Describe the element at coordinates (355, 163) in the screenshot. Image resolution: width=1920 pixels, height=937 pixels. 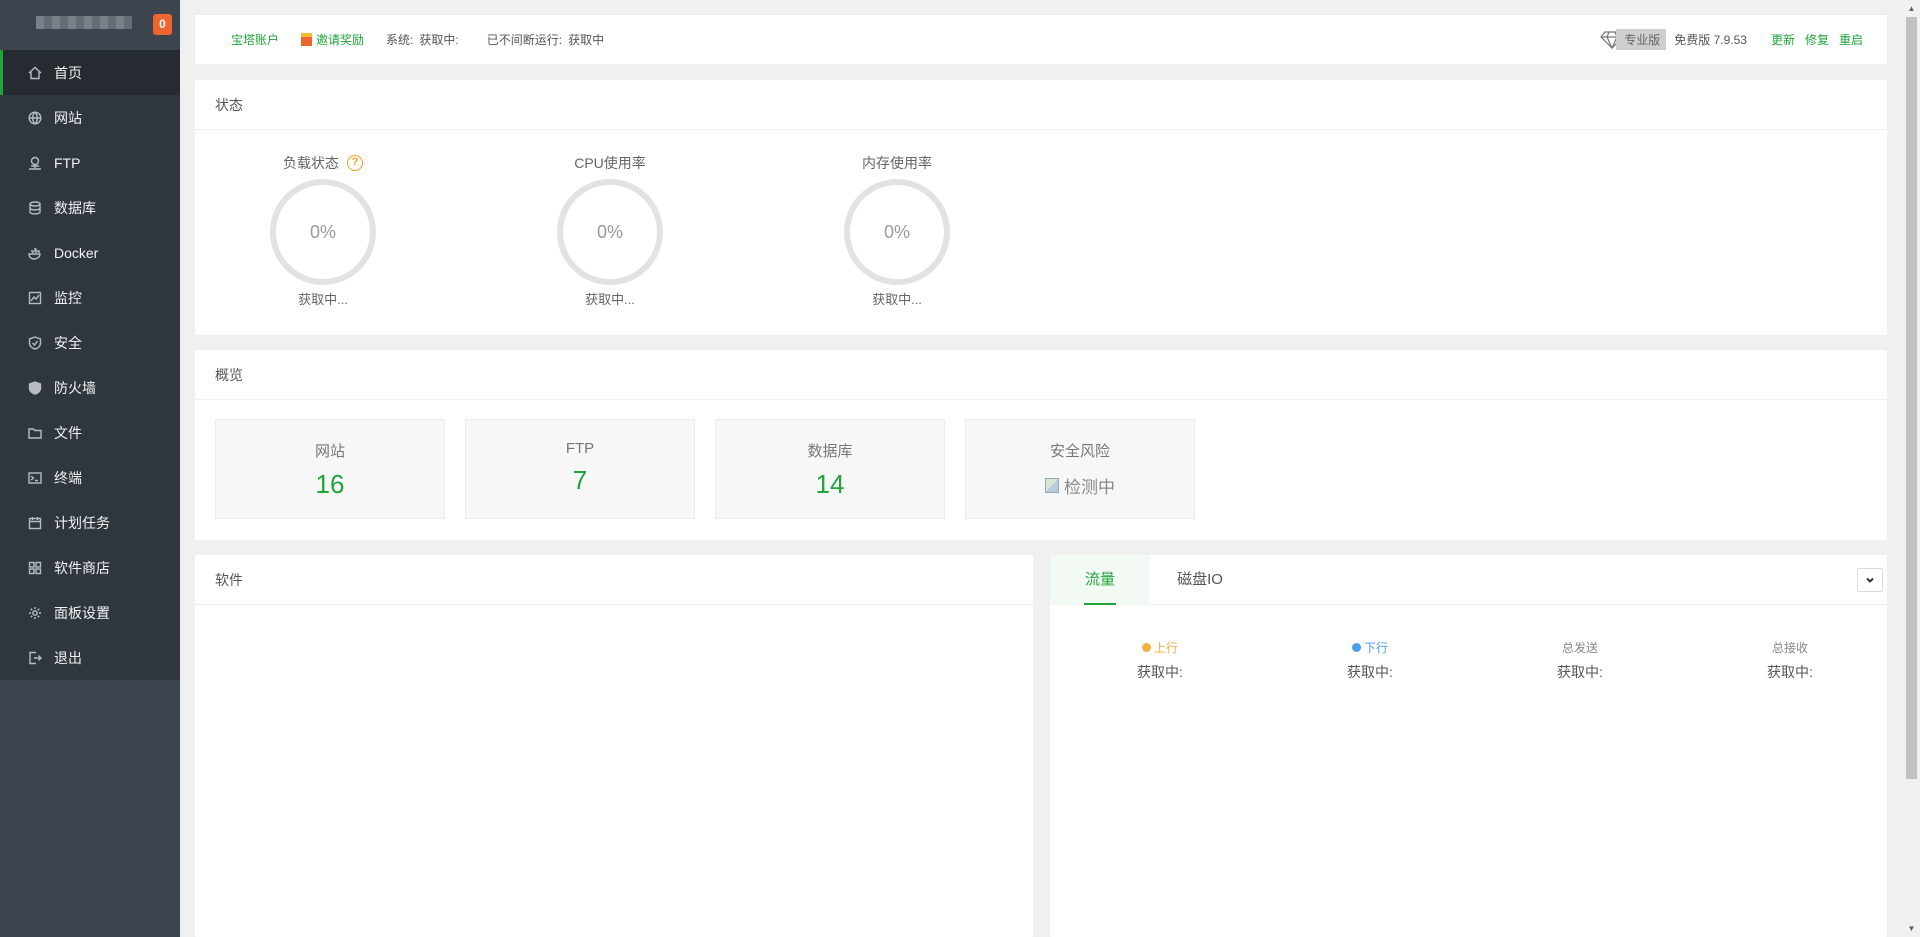
I see `help-icon: ?` at that location.